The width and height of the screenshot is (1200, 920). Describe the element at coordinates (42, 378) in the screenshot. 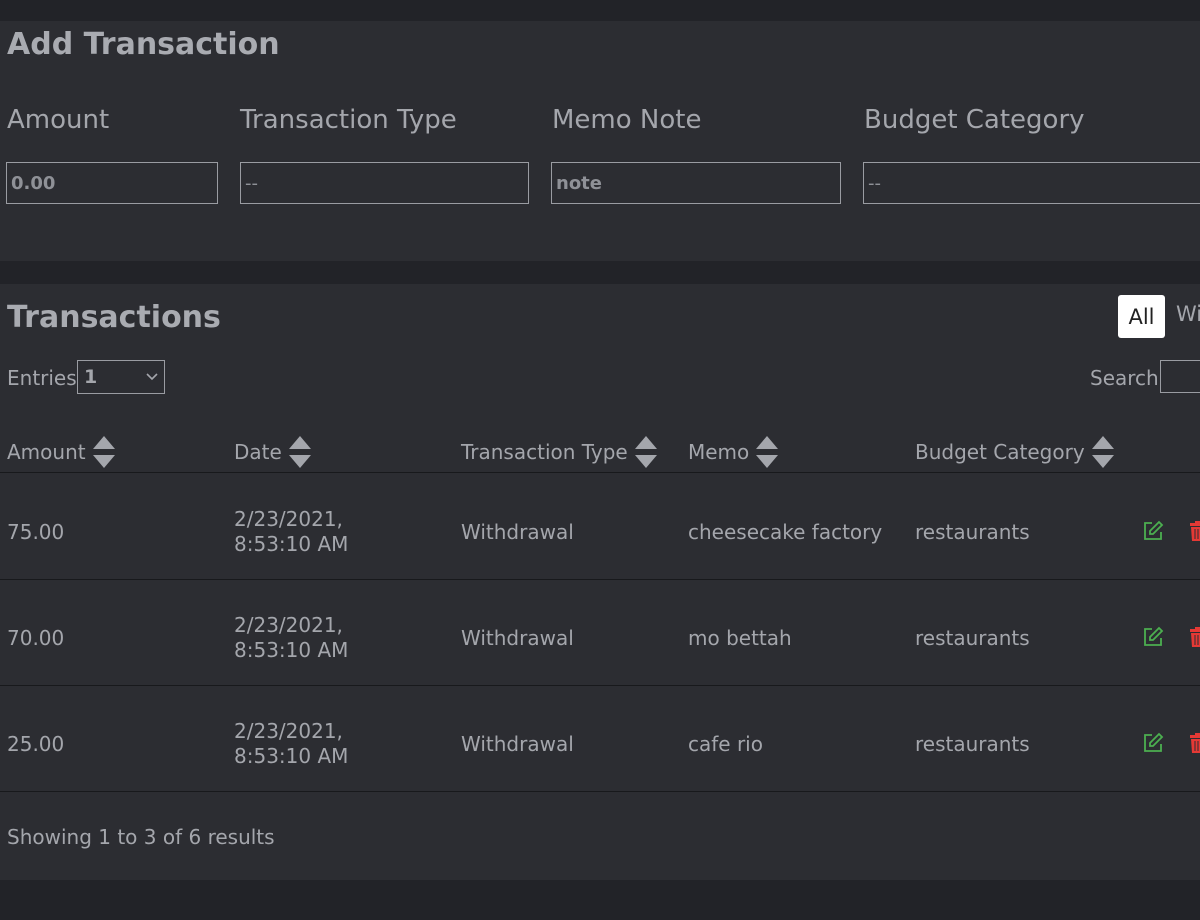

I see `entries-label: Entries` at that location.